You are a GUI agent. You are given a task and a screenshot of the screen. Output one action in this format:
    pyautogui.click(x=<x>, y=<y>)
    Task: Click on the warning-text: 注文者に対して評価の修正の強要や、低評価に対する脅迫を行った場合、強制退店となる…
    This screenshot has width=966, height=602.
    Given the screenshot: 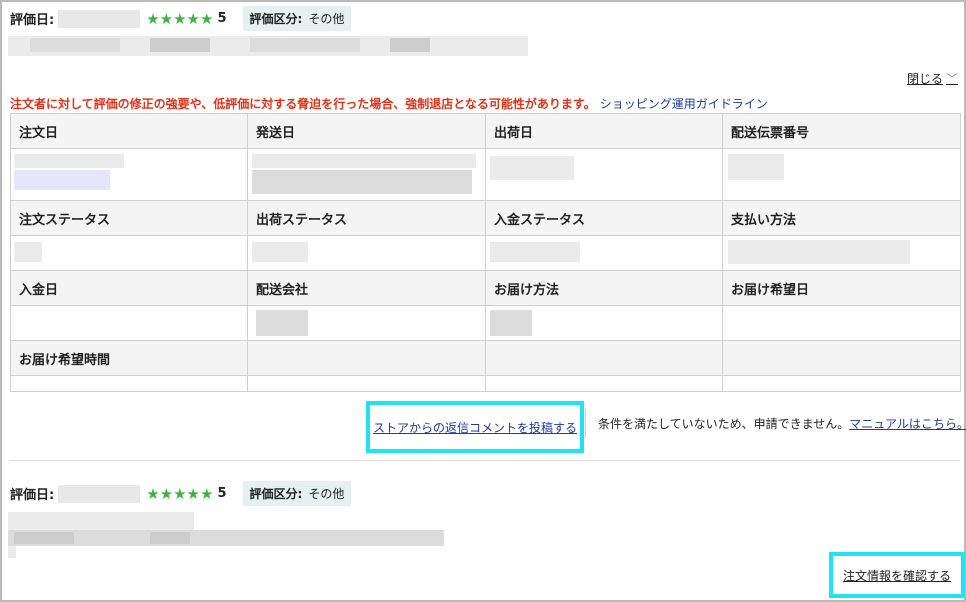 What is the action you would take?
    pyautogui.click(x=303, y=104)
    